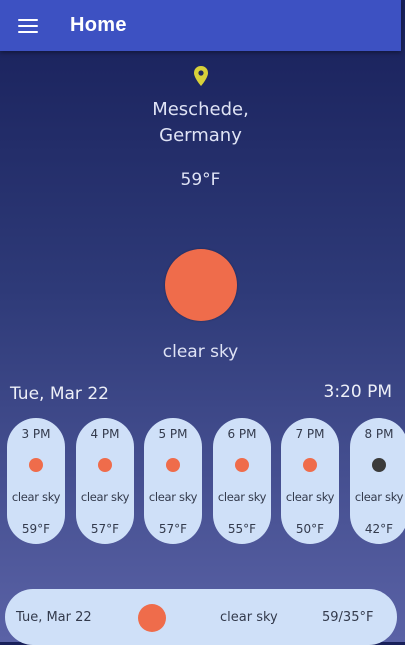  What do you see at coordinates (379, 529) in the screenshot?
I see `hour-temperature: 42°F` at bounding box center [379, 529].